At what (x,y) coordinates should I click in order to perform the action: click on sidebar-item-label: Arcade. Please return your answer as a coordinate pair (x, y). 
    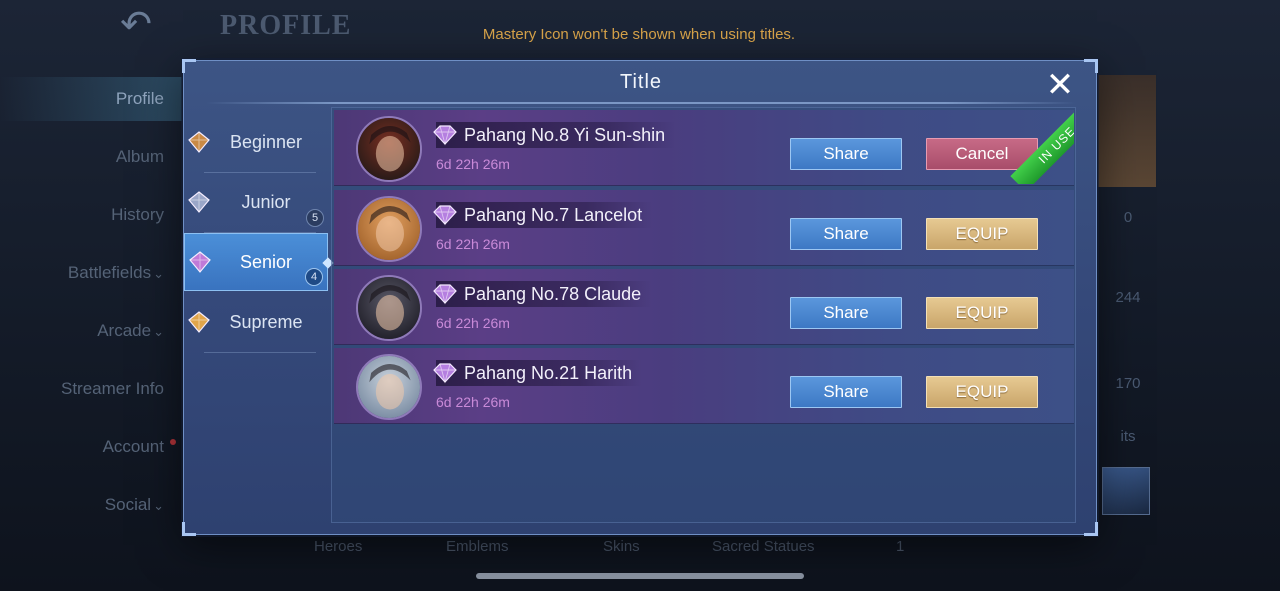
    Looking at the image, I should click on (124, 330).